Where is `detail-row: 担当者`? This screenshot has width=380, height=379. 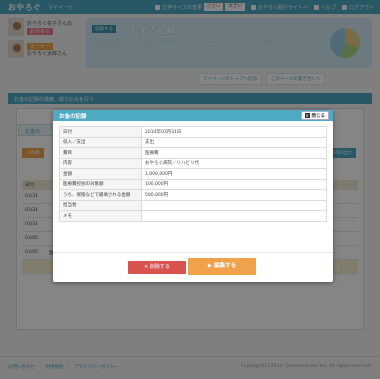 detail-row: 担当者 is located at coordinates (193, 205).